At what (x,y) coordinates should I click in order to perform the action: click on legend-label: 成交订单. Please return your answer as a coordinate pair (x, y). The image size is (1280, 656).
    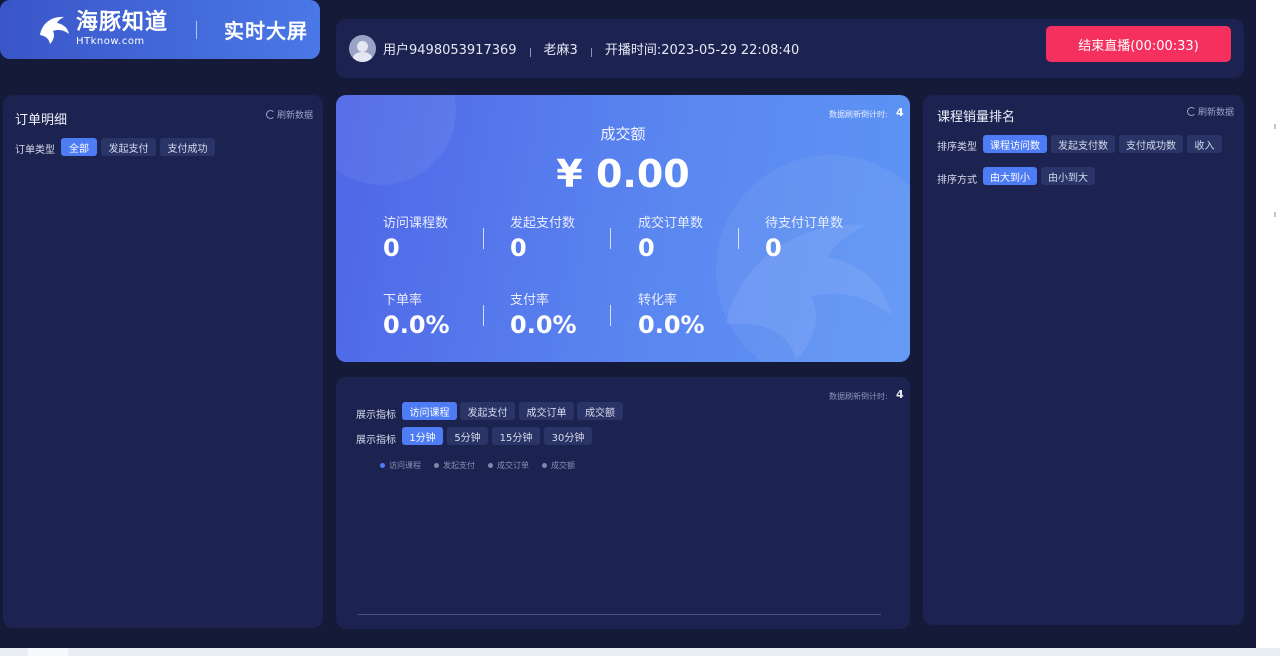
    Looking at the image, I should click on (513, 465).